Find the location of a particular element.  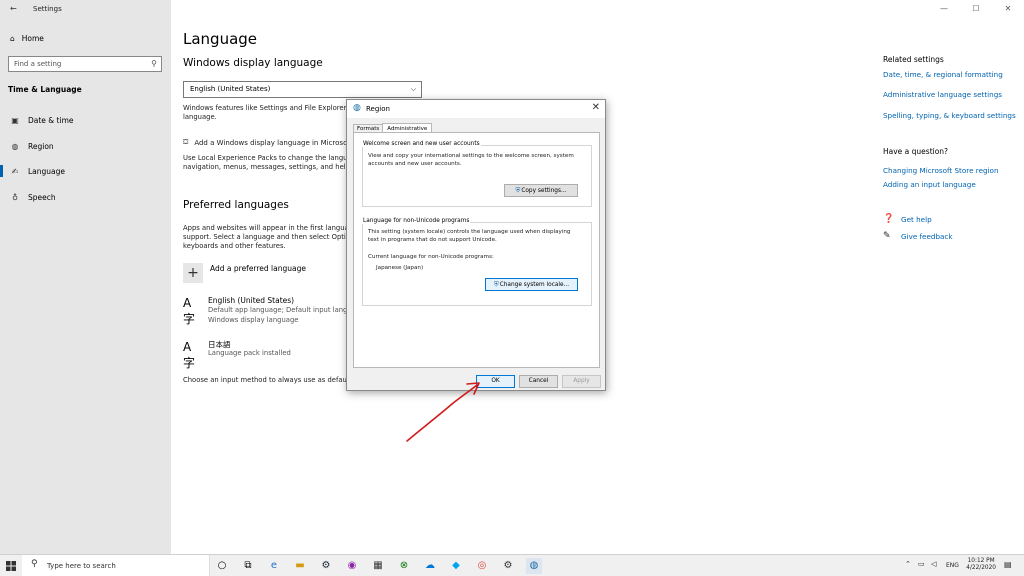

volume-icon: ◁ is located at coordinates (933, 568).